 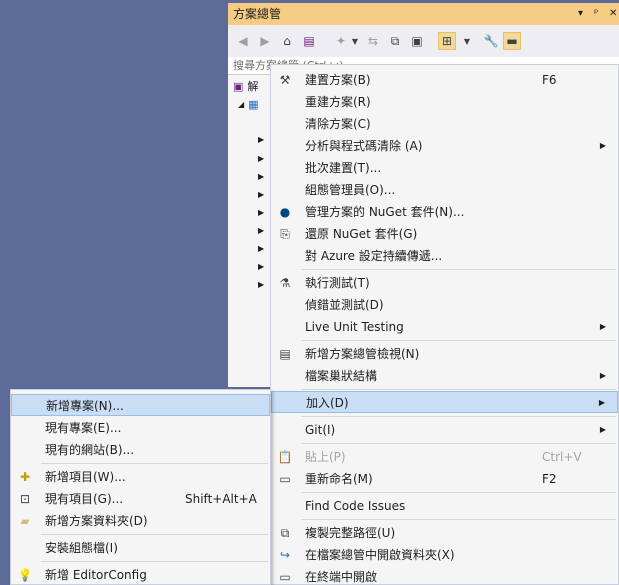 I want to click on properties-wrench-icon: 🔧, so click(x=491, y=41).